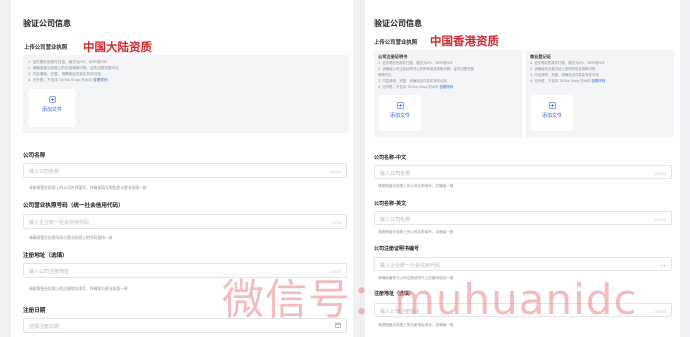  What do you see at coordinates (336, 222) in the screenshot?
I see `char-counter: 0/18` at bounding box center [336, 222].